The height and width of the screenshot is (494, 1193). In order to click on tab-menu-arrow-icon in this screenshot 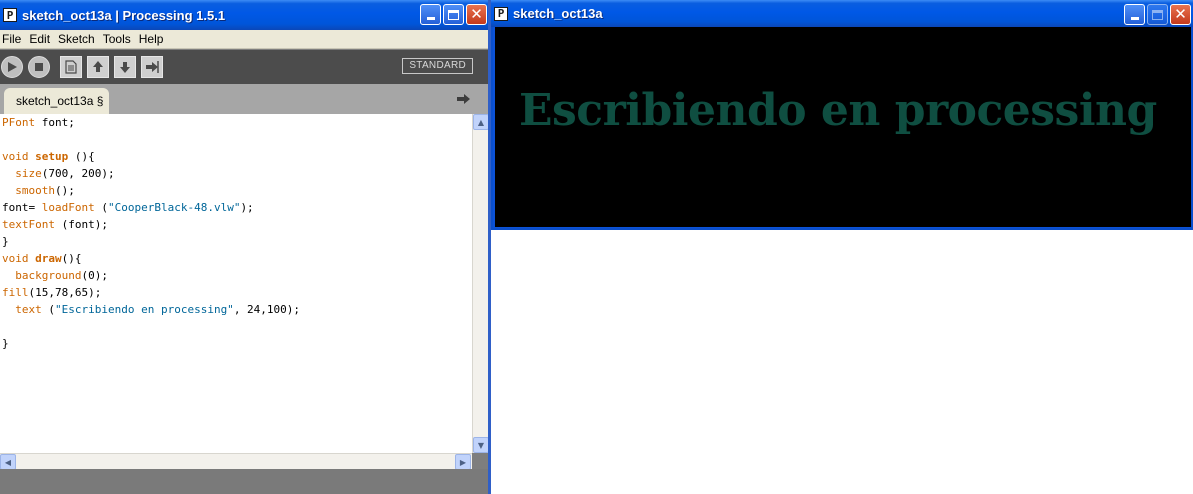, I will do `click(463, 99)`.